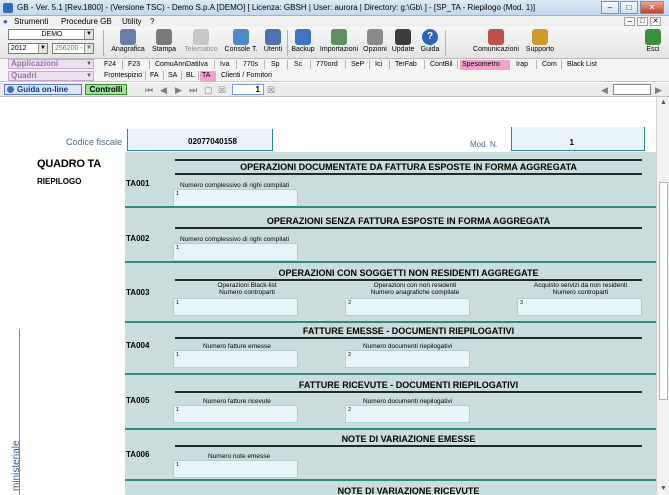 Image resolution: width=669 pixels, height=495 pixels. What do you see at coordinates (134, 65) in the screenshot?
I see `tab-f23: F23` at bounding box center [134, 65].